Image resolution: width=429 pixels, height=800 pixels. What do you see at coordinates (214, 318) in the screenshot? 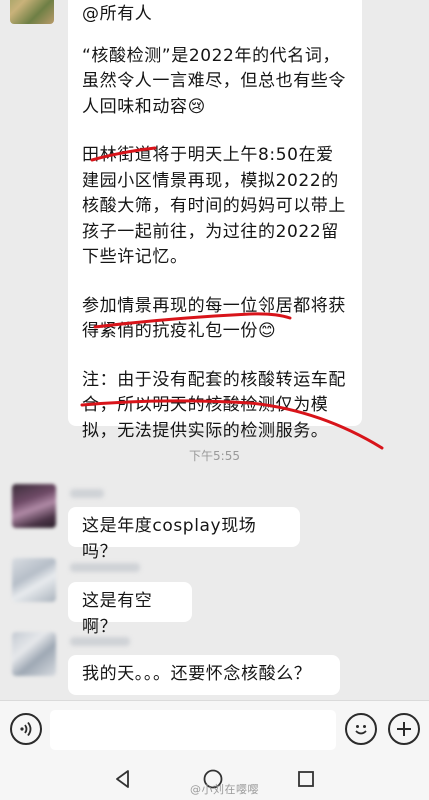
I see `announcement-paragraph-3: 参加情景再现的每一位邻居都将获得紧俏的抗疫礼包一份😊` at bounding box center [214, 318].